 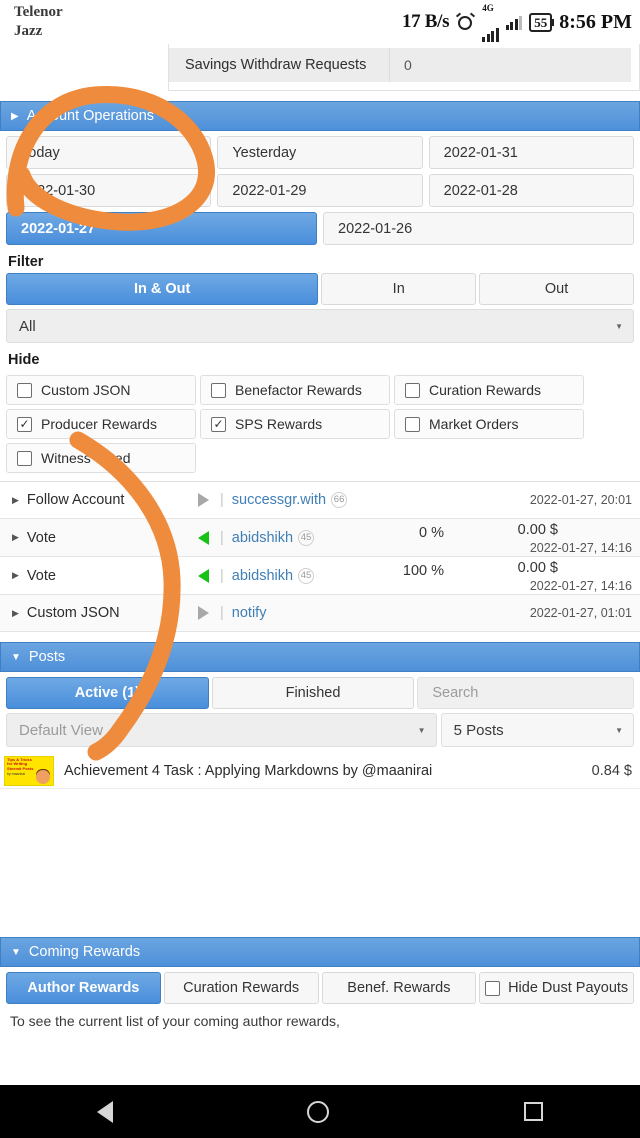 I want to click on view-select: Default View ▼, so click(x=221, y=730).